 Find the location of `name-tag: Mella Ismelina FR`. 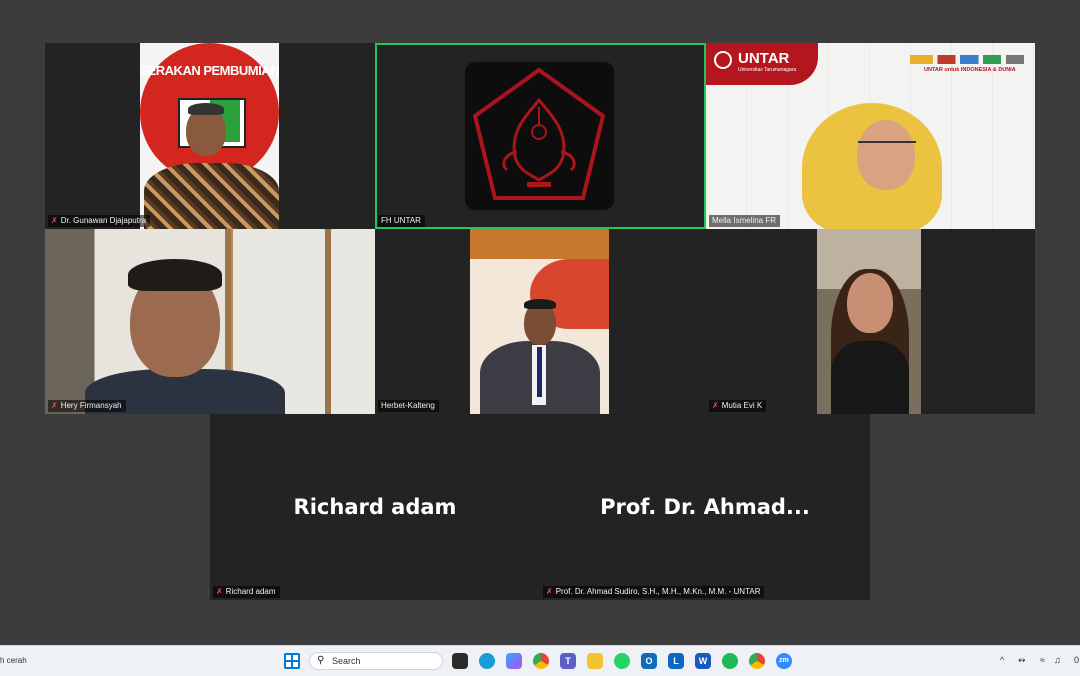

name-tag: Mella Ismelina FR is located at coordinates (745, 221).